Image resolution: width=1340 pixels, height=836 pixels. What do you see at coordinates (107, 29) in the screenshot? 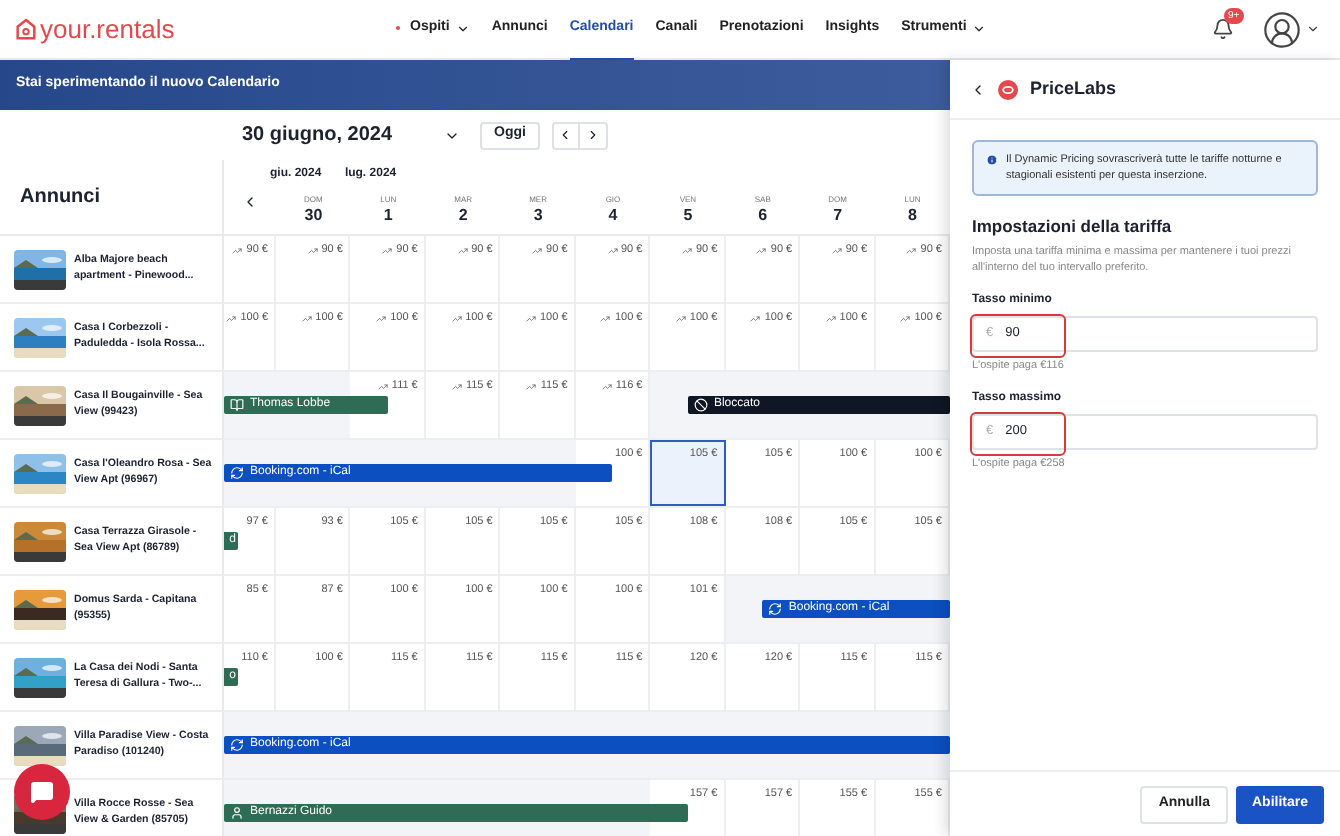
I see `logo-text: your.rentals` at bounding box center [107, 29].